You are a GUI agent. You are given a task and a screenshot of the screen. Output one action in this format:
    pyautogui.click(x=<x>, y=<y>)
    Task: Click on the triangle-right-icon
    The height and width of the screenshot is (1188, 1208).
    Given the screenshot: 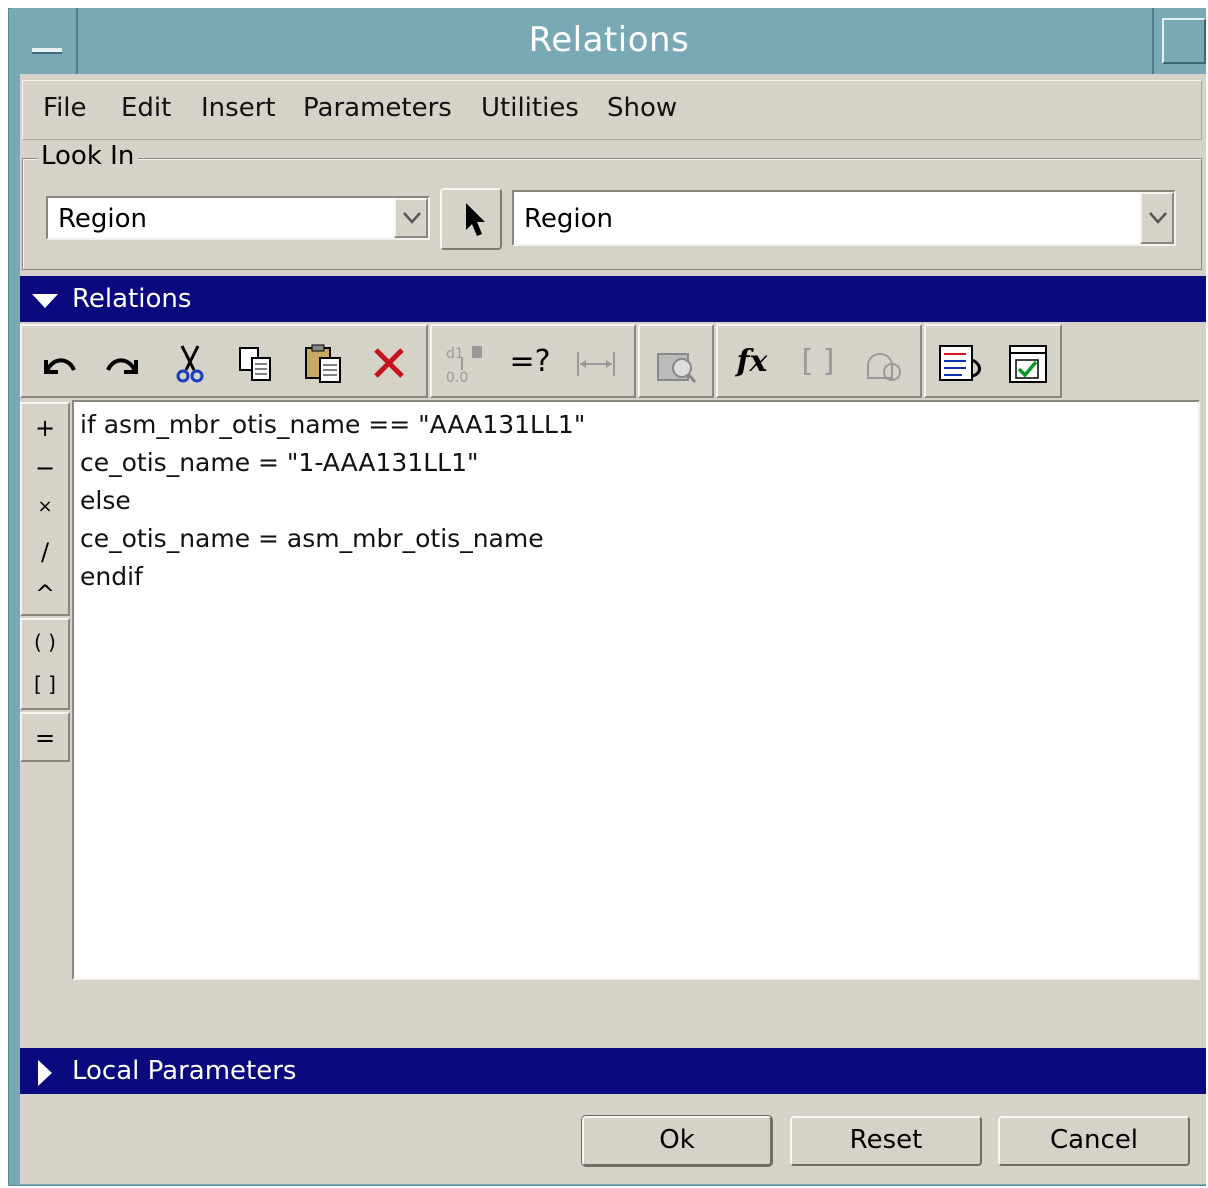 What is the action you would take?
    pyautogui.click(x=45, y=1073)
    